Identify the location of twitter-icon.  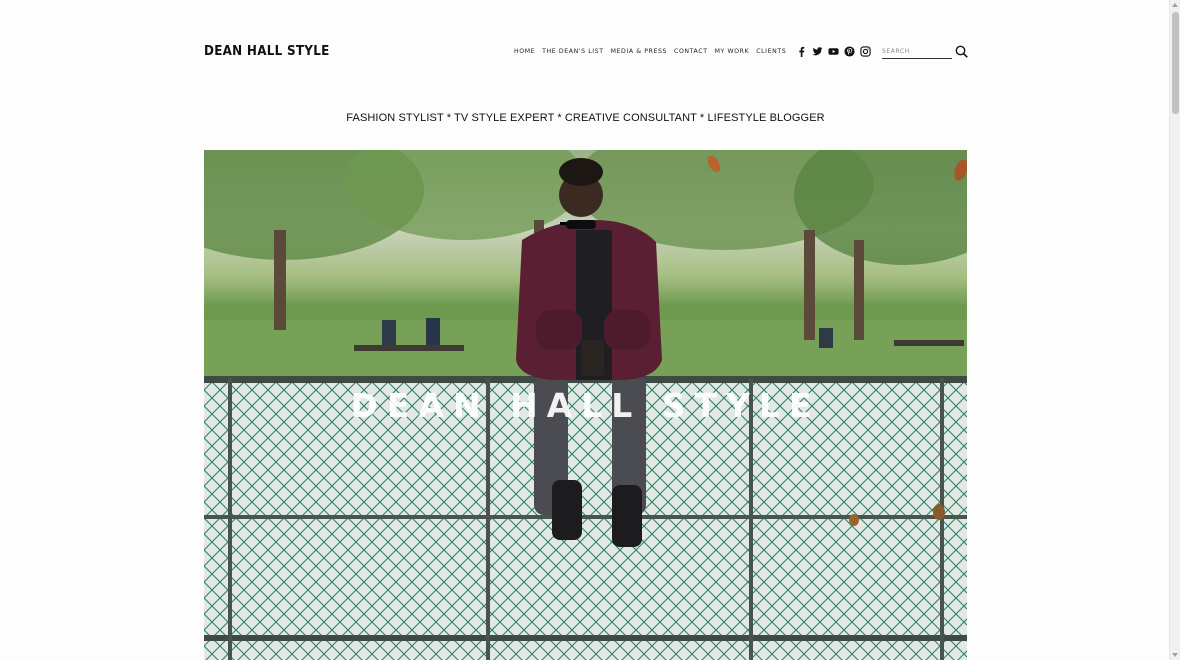
(817, 51).